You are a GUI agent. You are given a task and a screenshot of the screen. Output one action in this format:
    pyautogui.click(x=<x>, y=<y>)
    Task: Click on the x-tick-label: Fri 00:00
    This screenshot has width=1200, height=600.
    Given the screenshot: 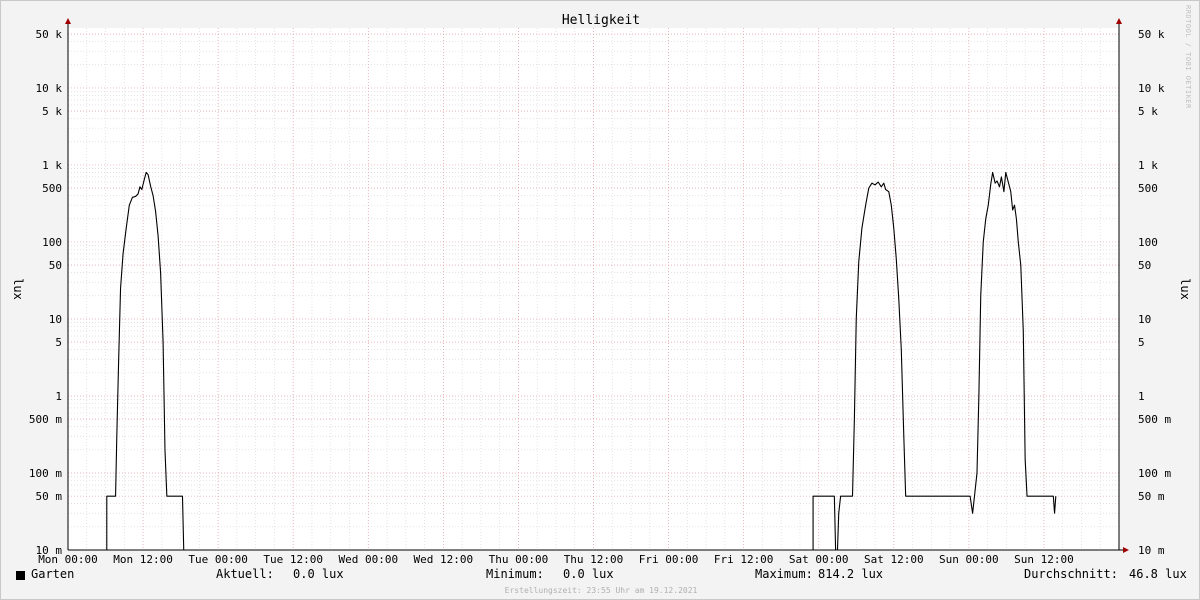 What is the action you would take?
    pyautogui.click(x=669, y=559)
    